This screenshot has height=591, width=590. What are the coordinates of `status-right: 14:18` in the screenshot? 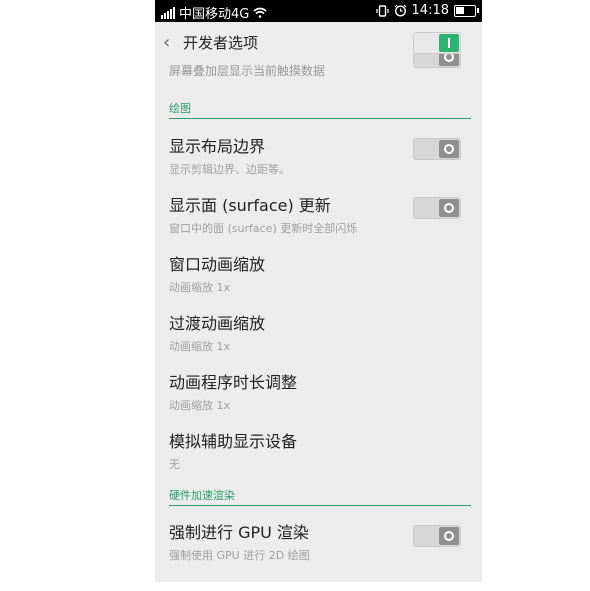 It's located at (427, 10).